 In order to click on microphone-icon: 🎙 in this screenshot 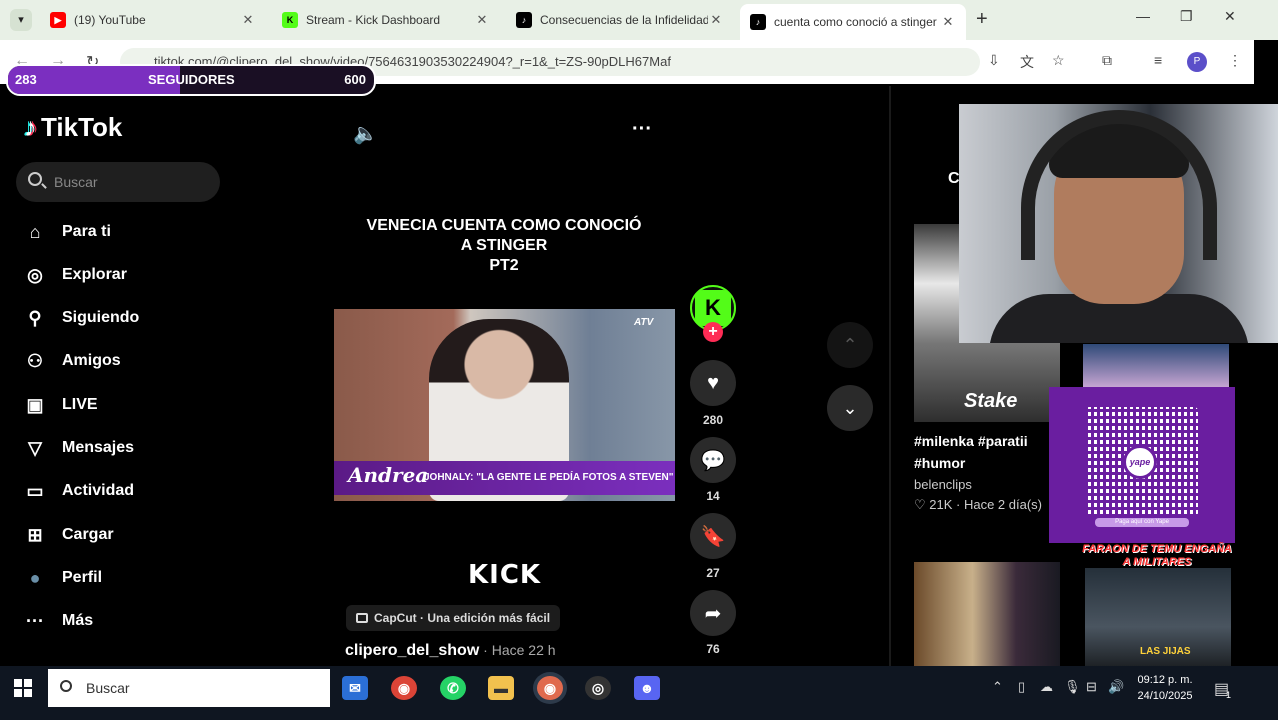, I will do `click(1072, 687)`.